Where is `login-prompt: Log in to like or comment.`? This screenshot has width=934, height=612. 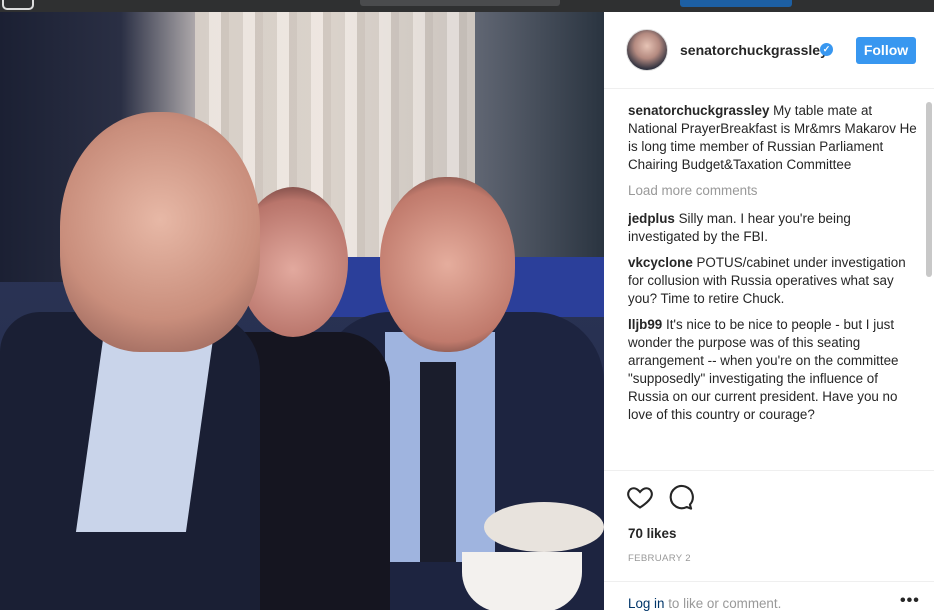
login-prompt: Log in to like or comment. is located at coordinates (704, 603).